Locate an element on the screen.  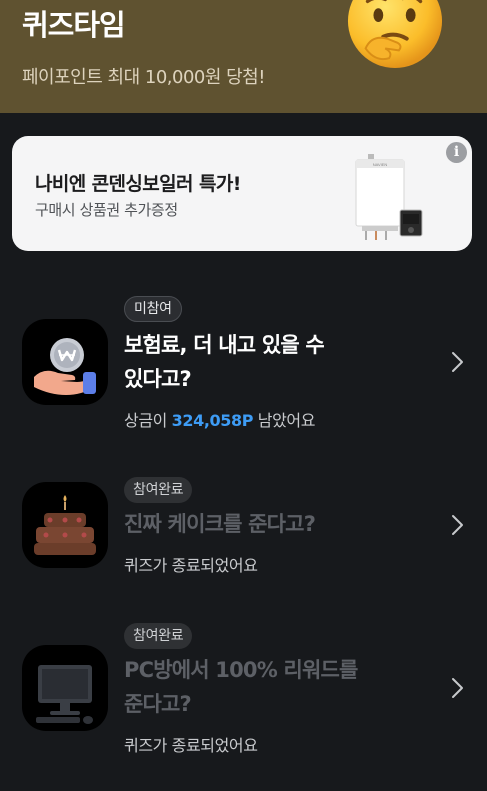
ad-subtitle: 구매시 상품권 추가증정 is located at coordinates (106, 210).